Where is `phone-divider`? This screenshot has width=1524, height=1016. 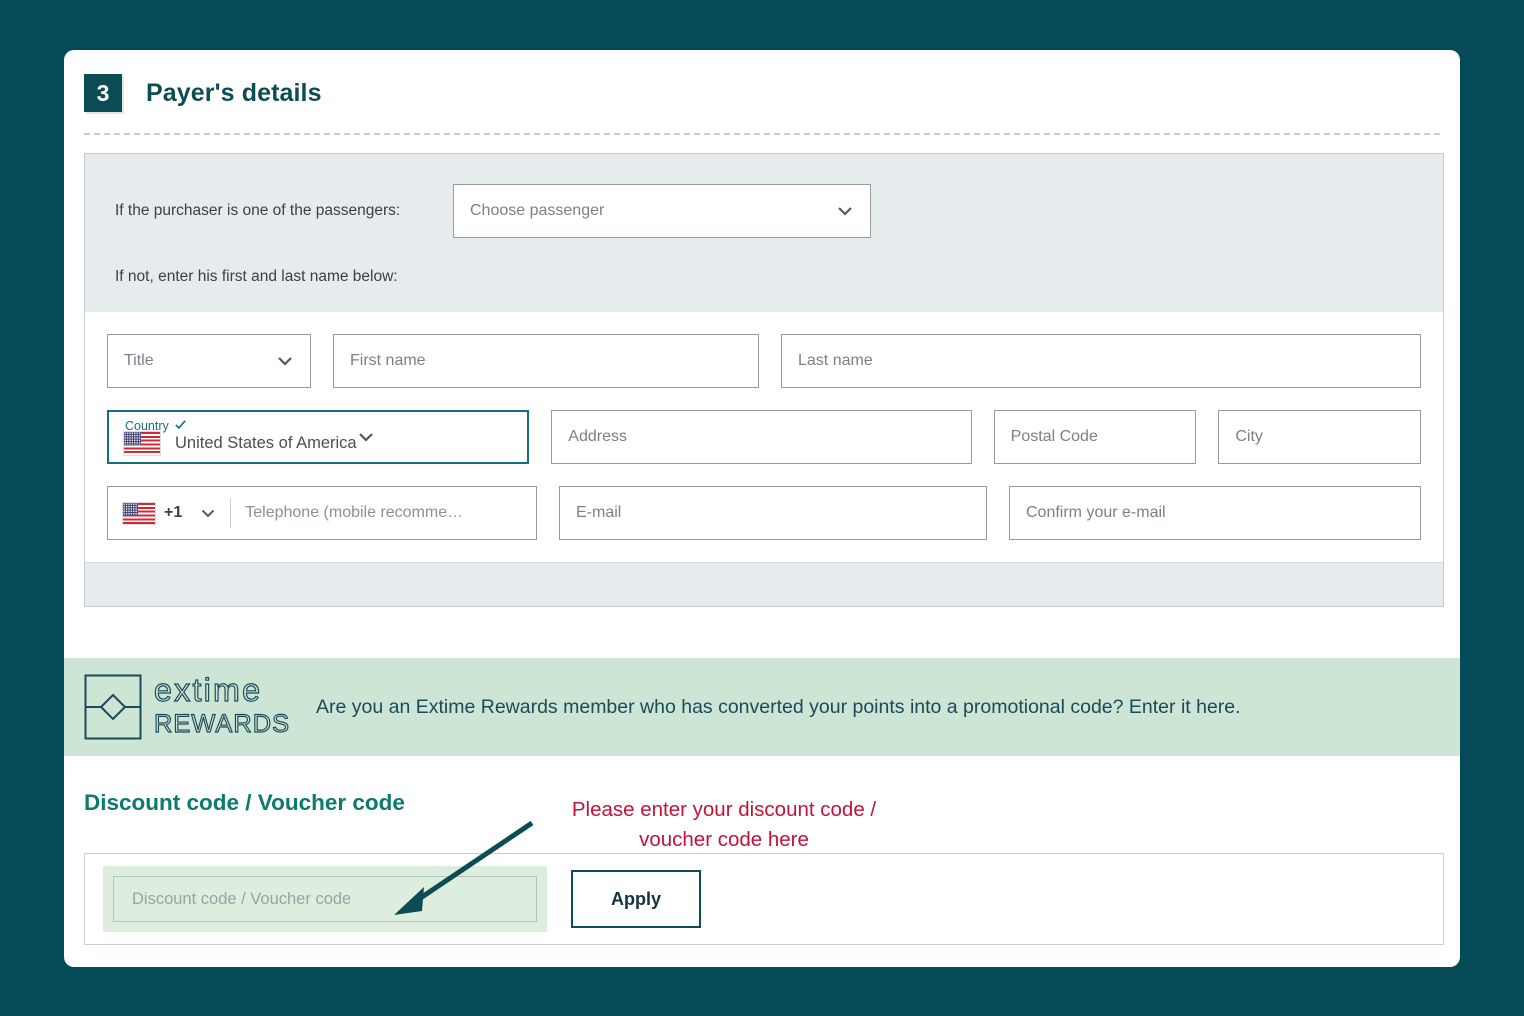 phone-divider is located at coordinates (231, 513).